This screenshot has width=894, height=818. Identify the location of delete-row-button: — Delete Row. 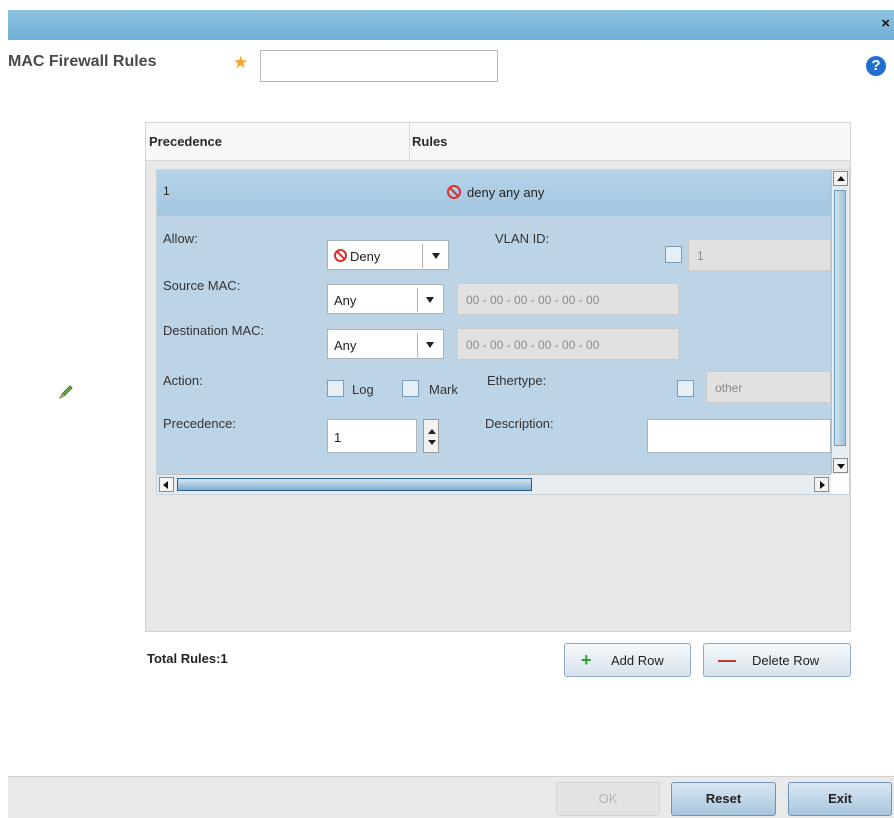
(777, 660).